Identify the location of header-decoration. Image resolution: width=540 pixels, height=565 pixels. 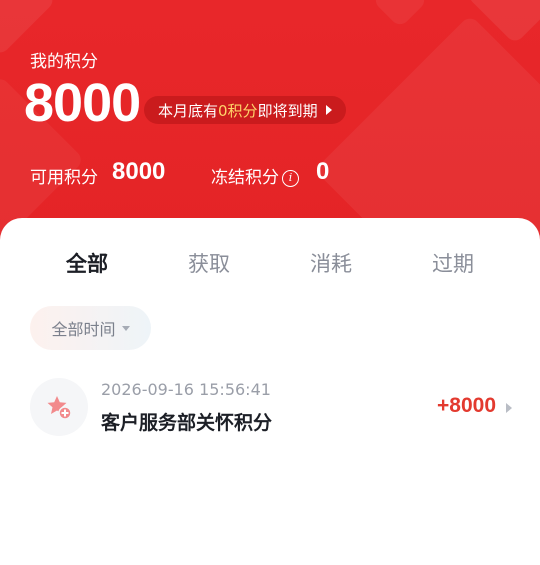
(400, 14).